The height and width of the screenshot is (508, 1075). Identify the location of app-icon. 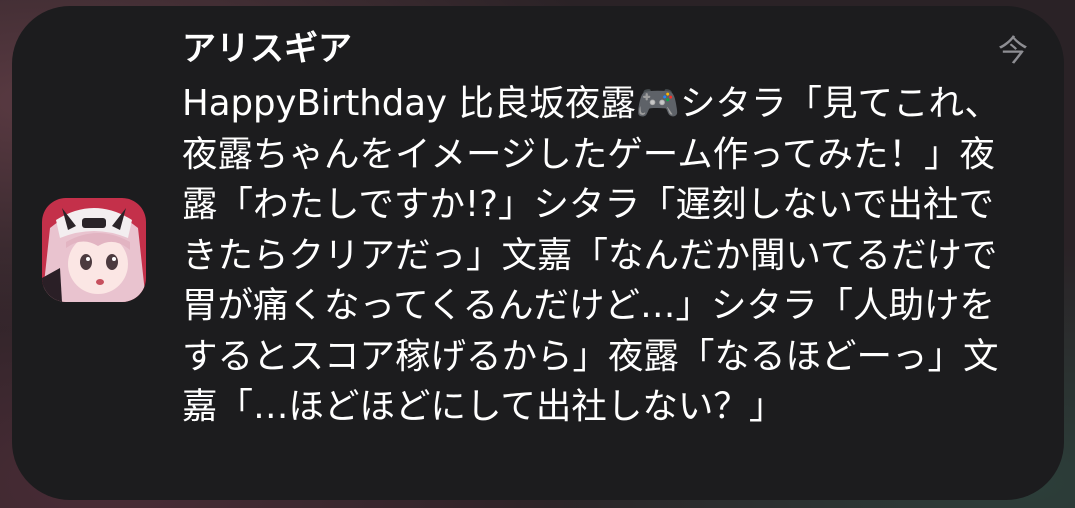
(94, 250).